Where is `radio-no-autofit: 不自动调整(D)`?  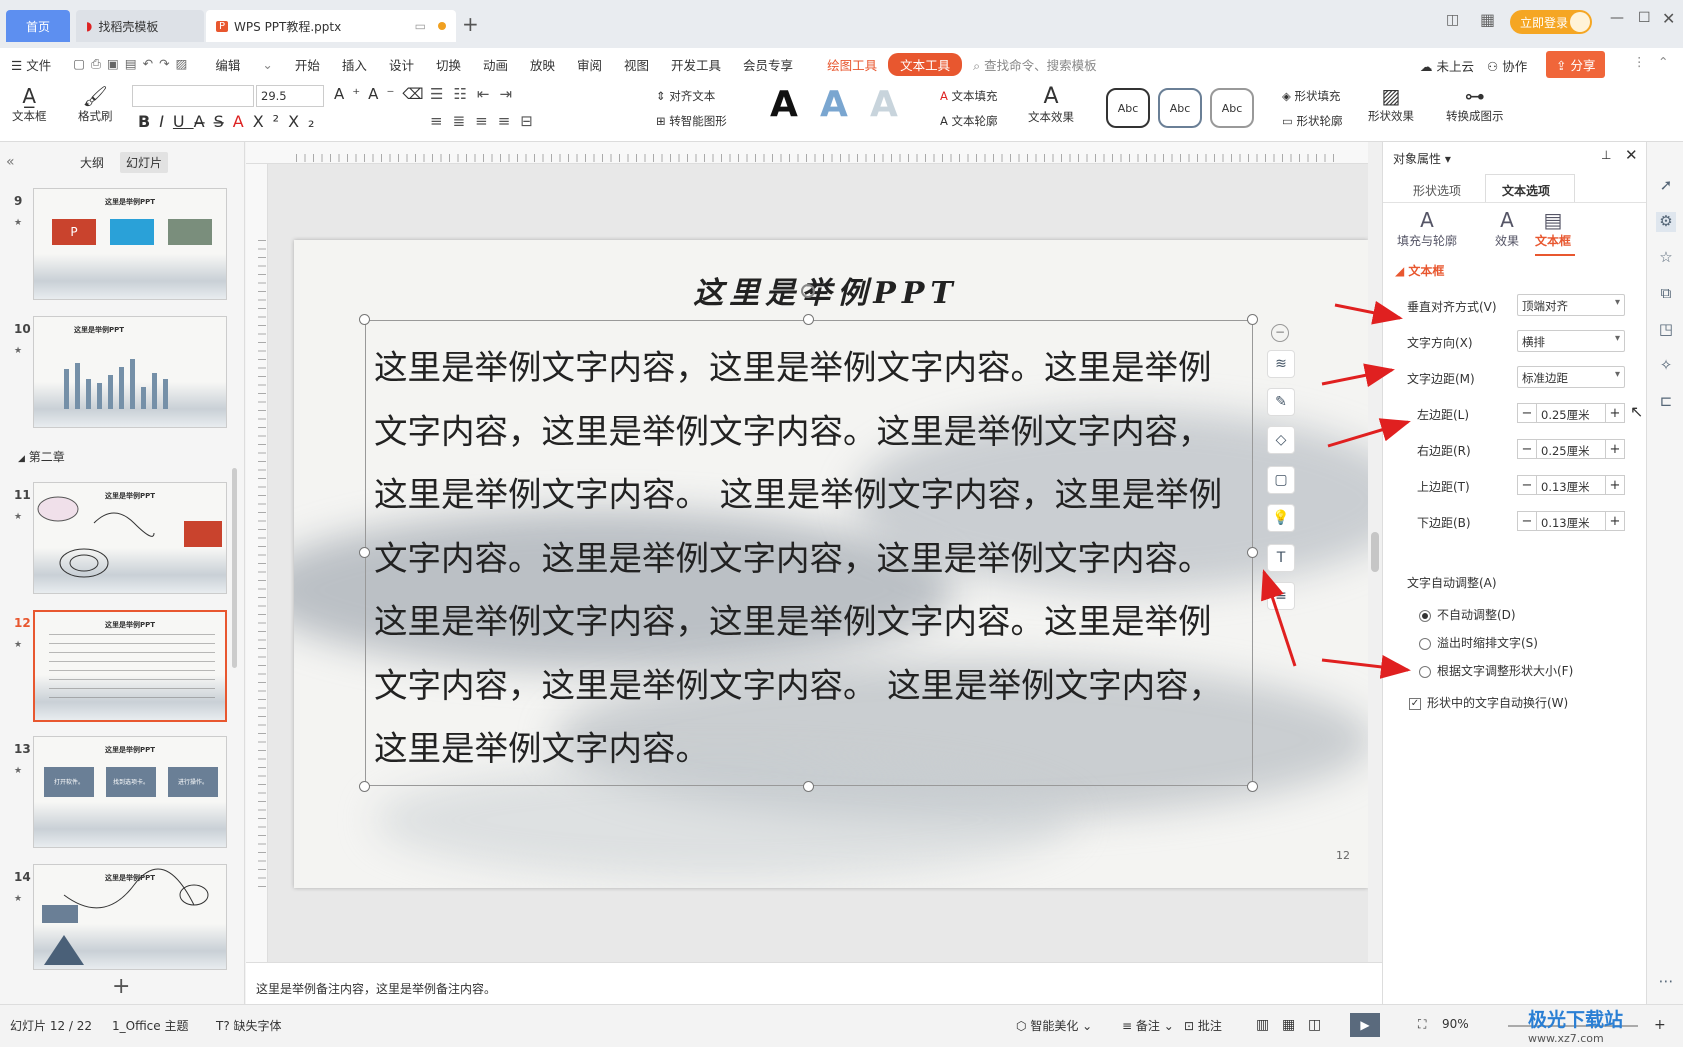
radio-no-autofit: 不自动调整(D) is located at coordinates (1467, 614).